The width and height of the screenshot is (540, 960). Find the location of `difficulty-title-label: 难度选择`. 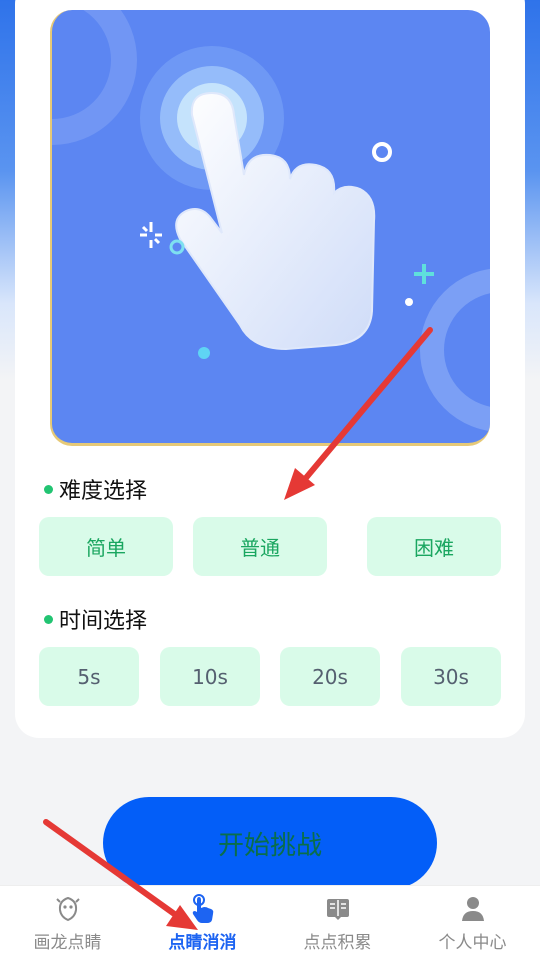

difficulty-title-label: 难度选择 is located at coordinates (103, 491).